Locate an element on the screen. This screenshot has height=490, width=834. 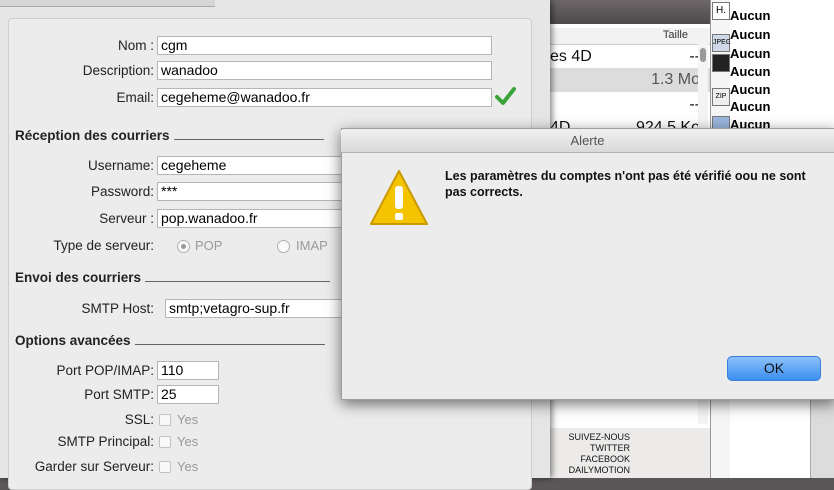
background-list-row: -- is located at coordinates (629, 105).